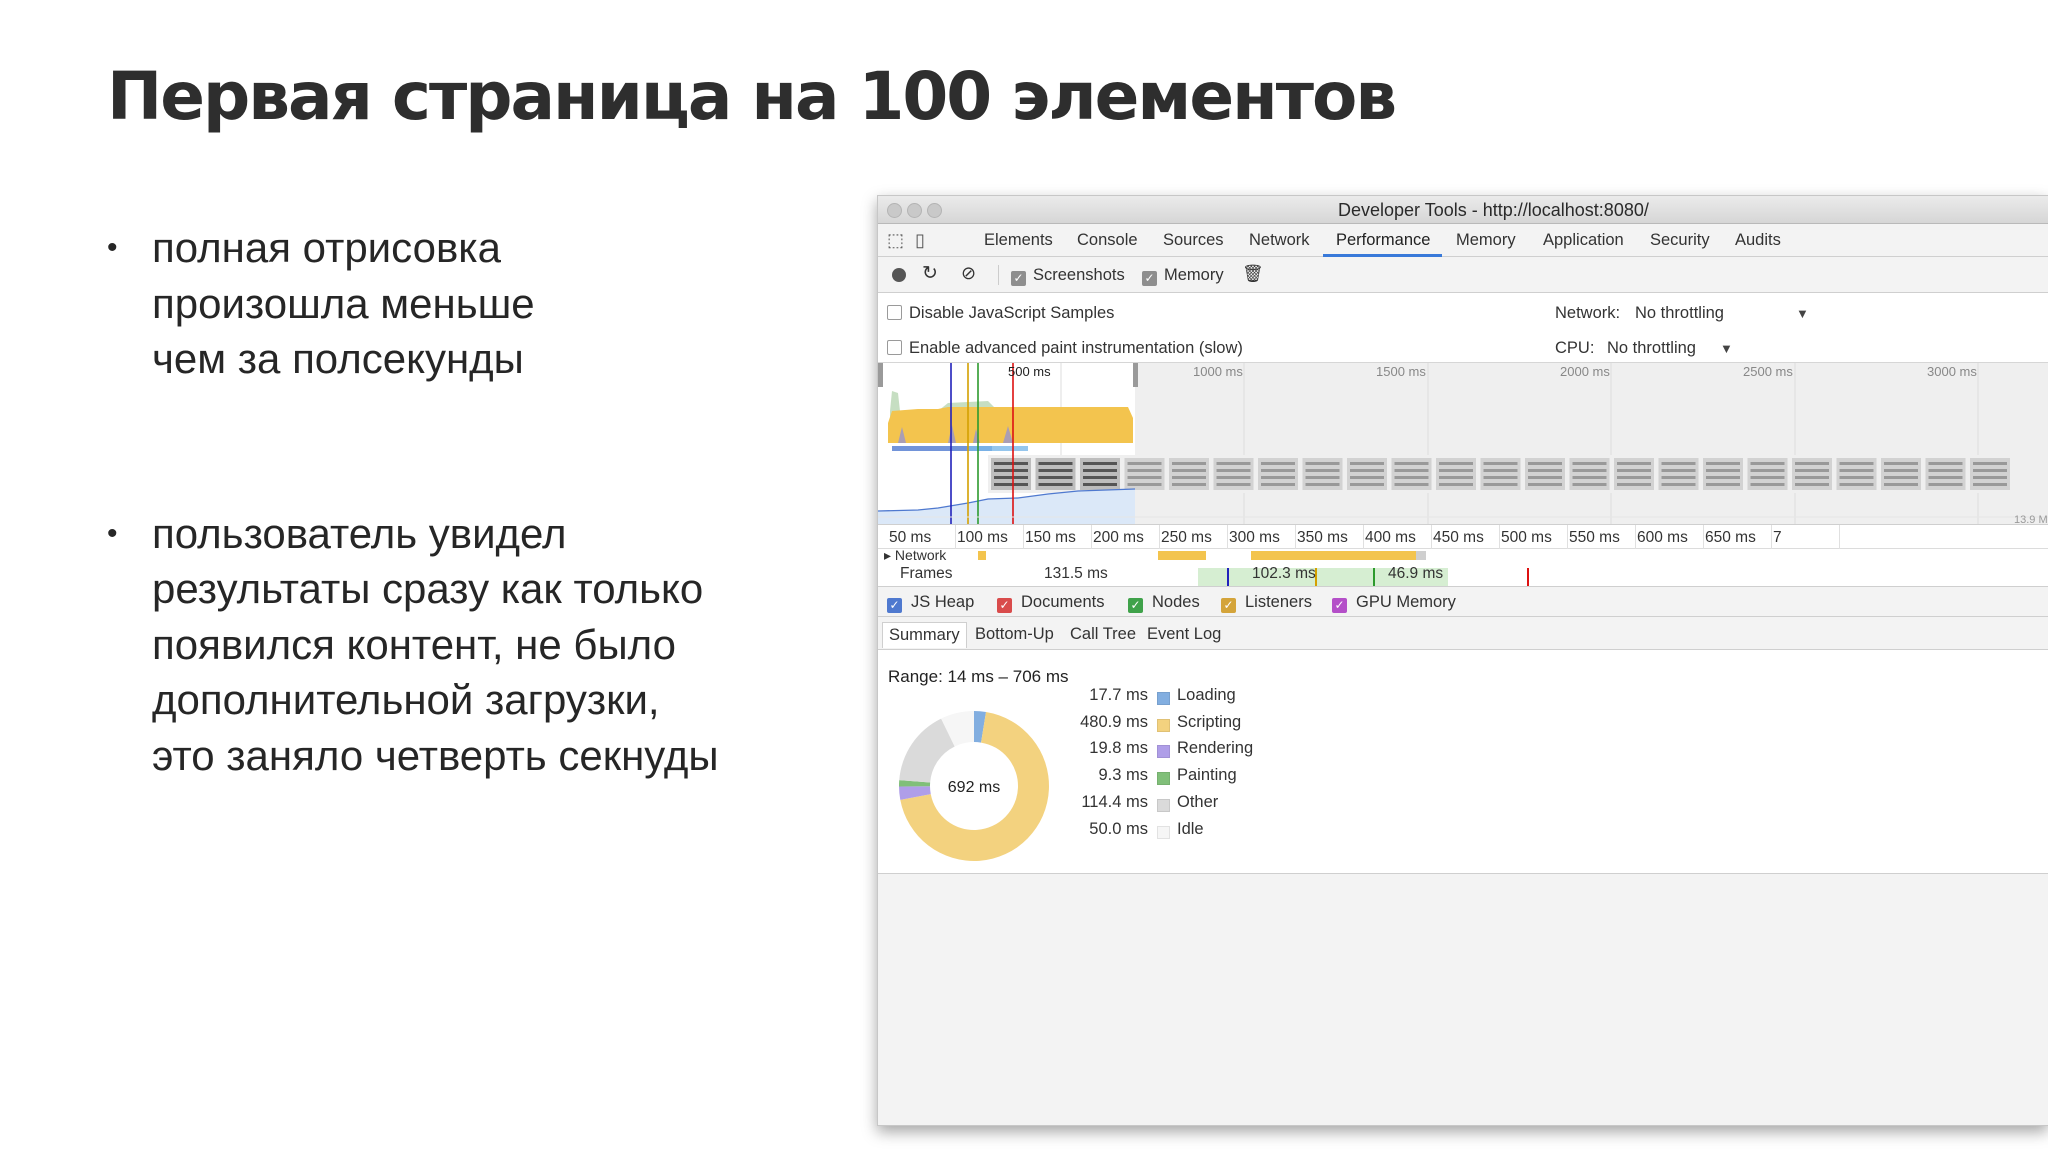 This screenshot has width=2048, height=1152. I want to click on ruler-tick-label: 650 ms, so click(1730, 537).